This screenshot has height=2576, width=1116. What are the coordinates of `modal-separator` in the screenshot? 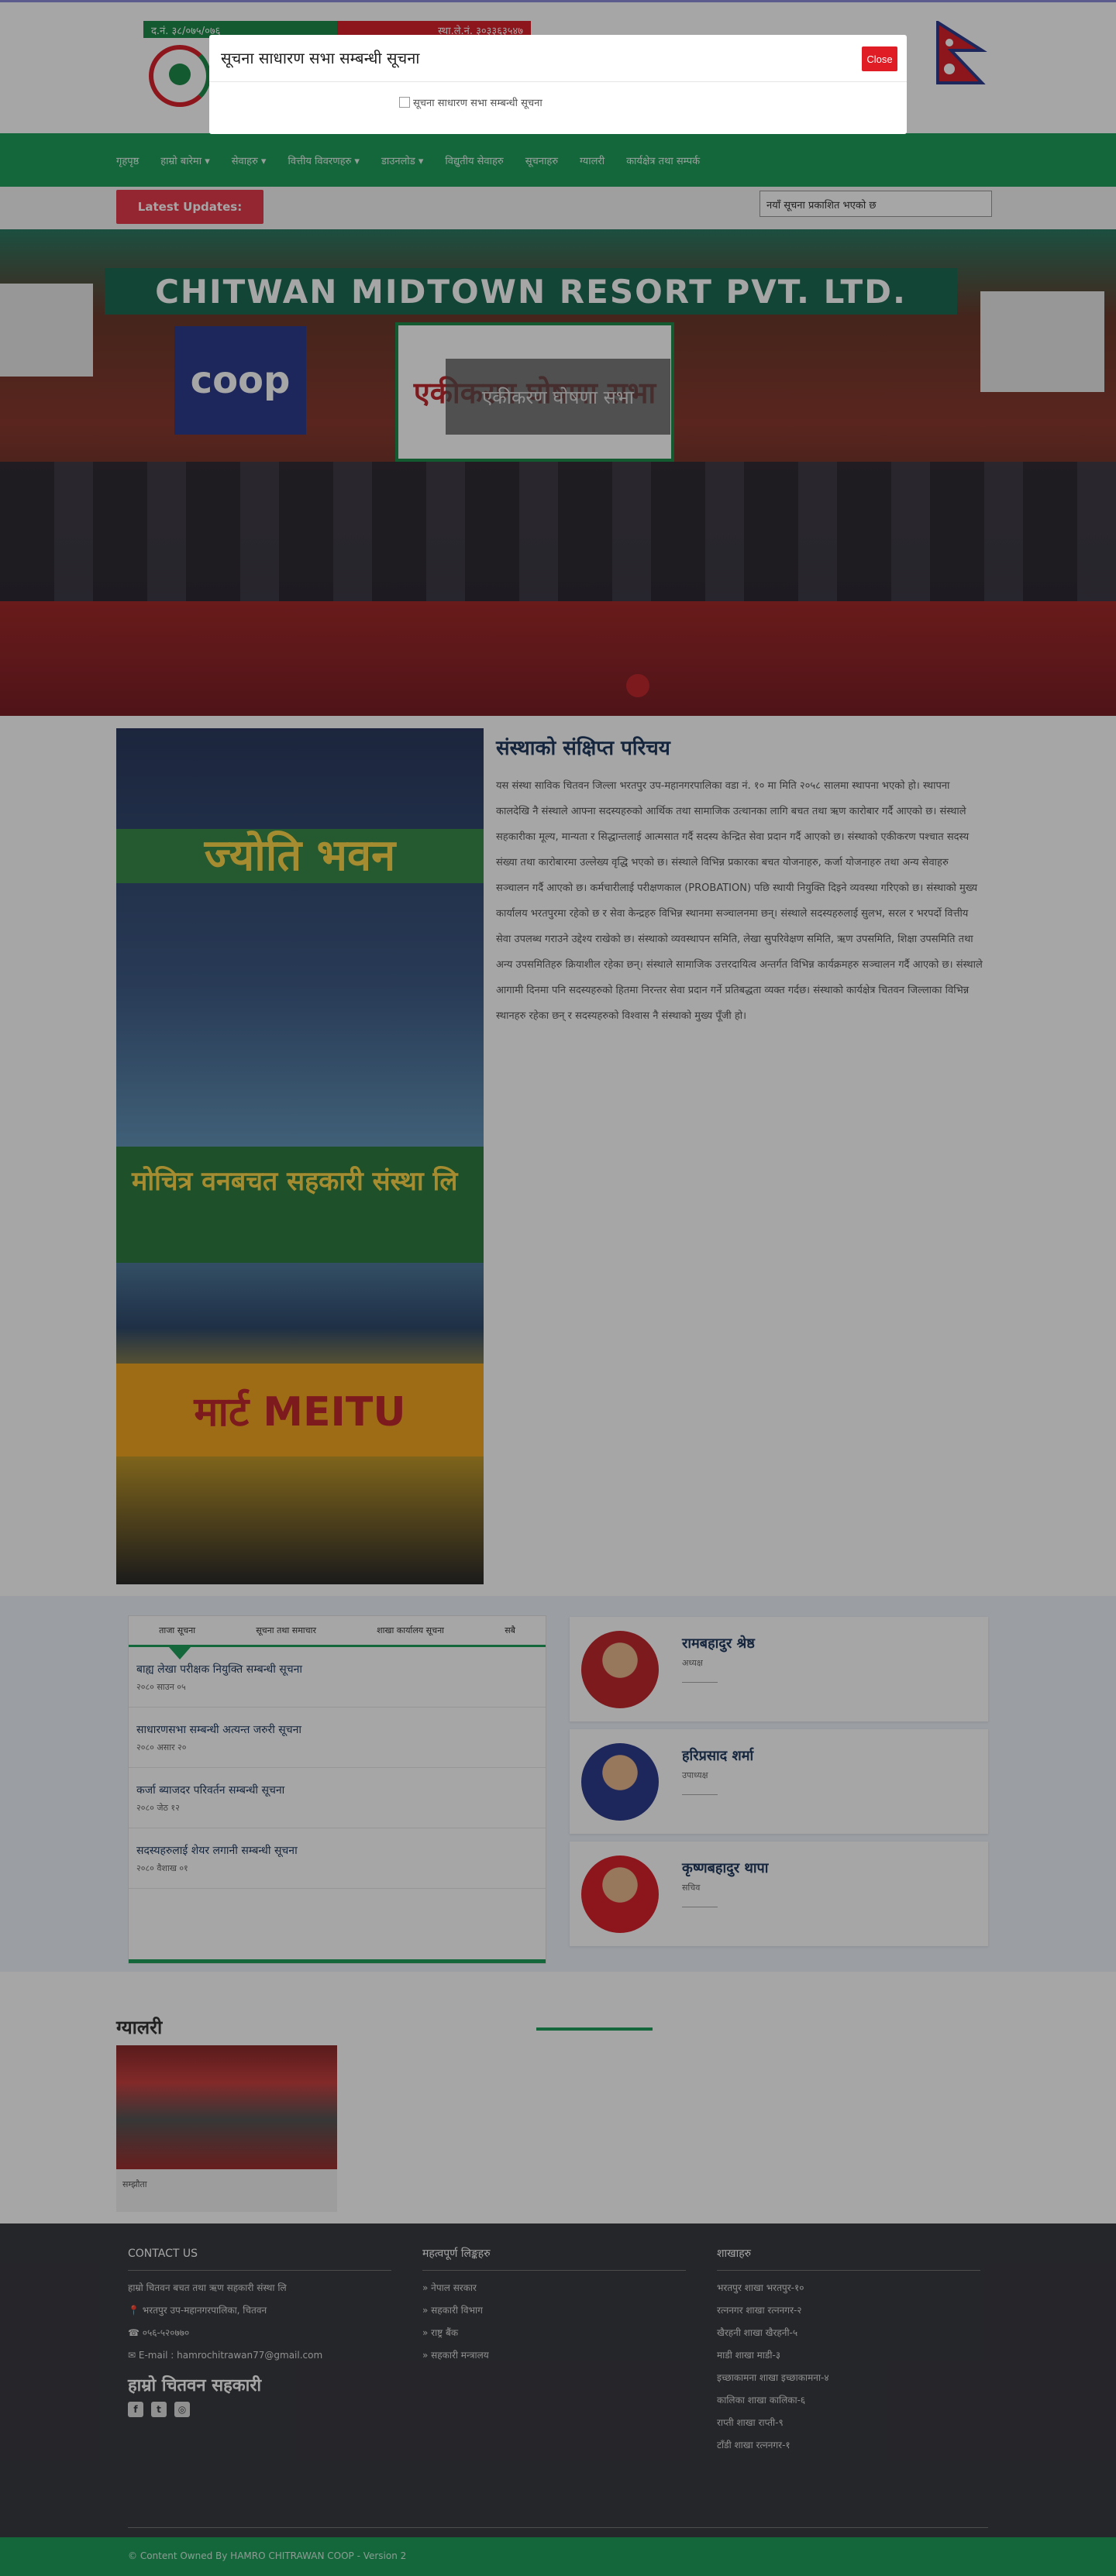 It's located at (558, 81).